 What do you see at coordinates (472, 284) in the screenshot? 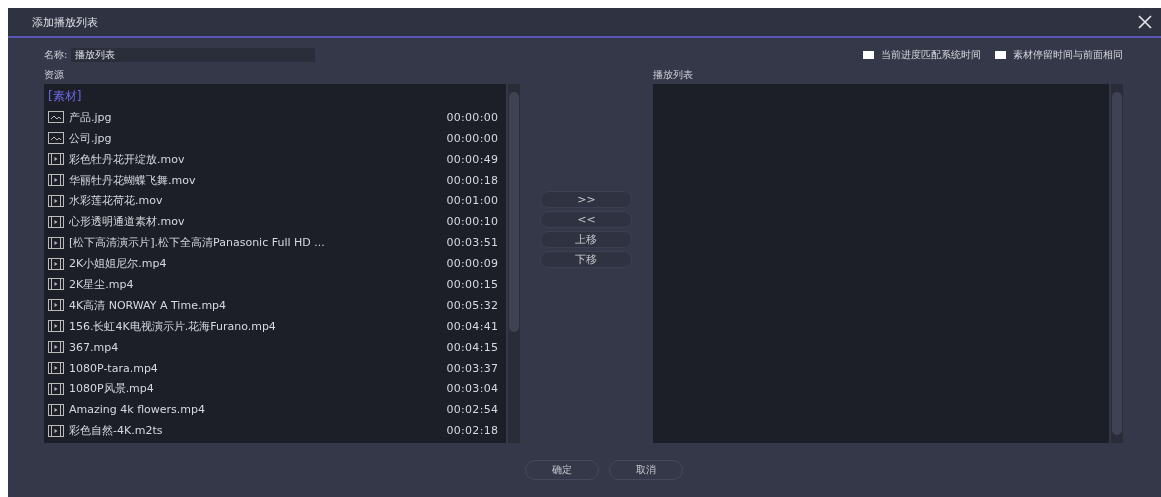
I see `duration: 00:00:15` at bounding box center [472, 284].